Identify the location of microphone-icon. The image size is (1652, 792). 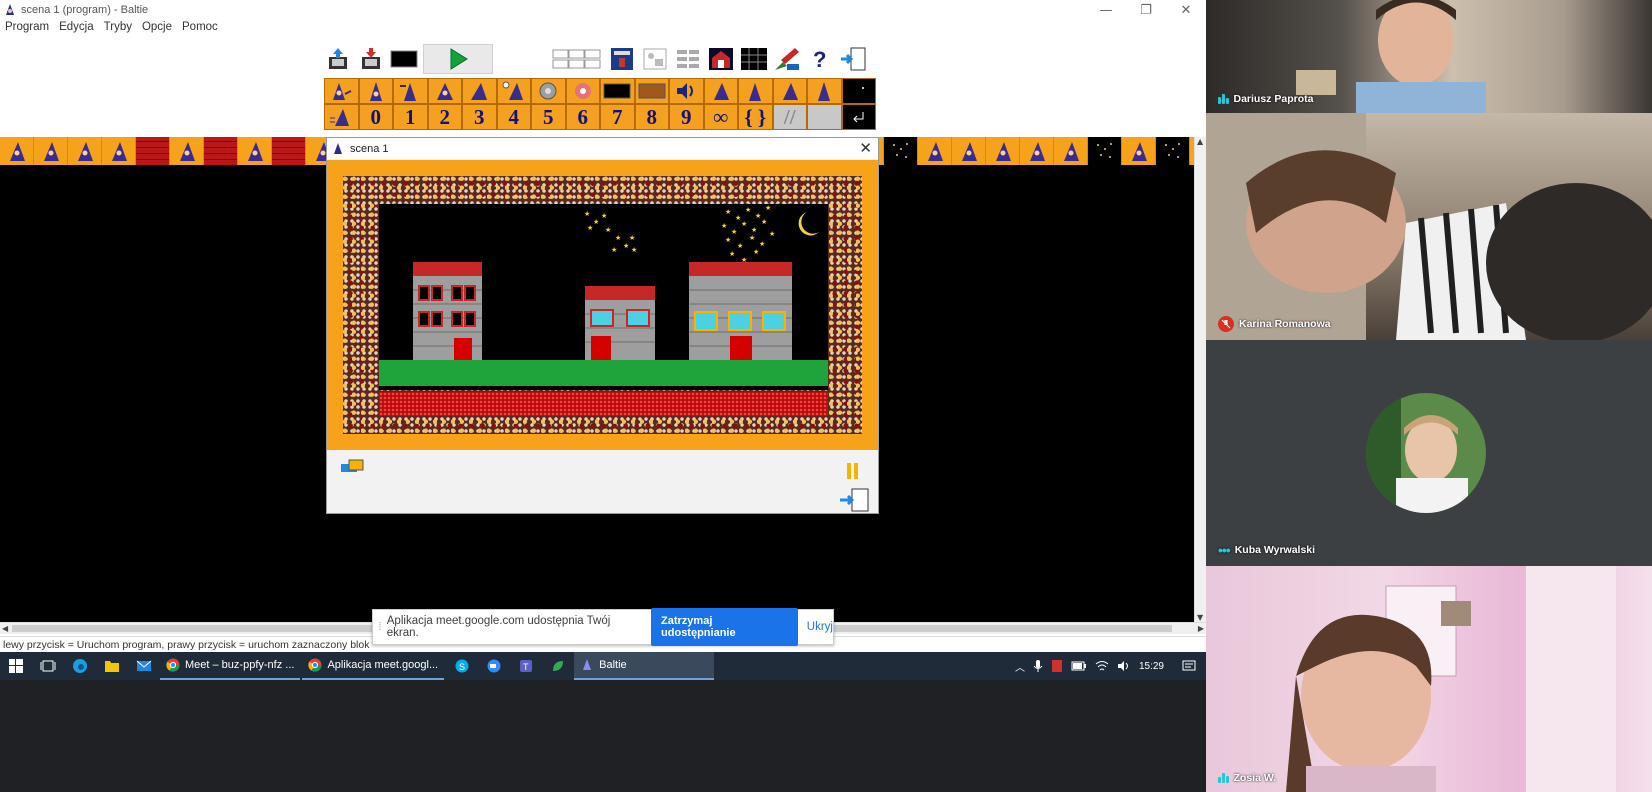
(1038, 666).